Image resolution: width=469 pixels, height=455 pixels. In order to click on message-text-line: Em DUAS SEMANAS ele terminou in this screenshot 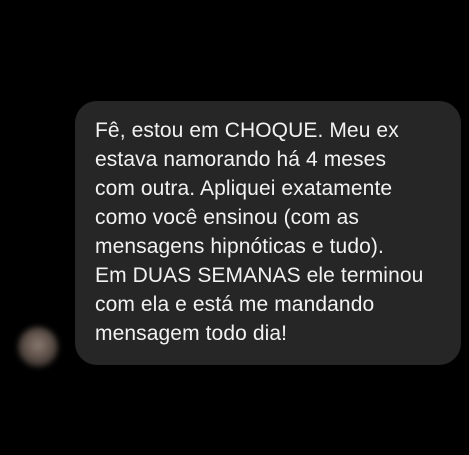, I will do `click(259, 275)`.